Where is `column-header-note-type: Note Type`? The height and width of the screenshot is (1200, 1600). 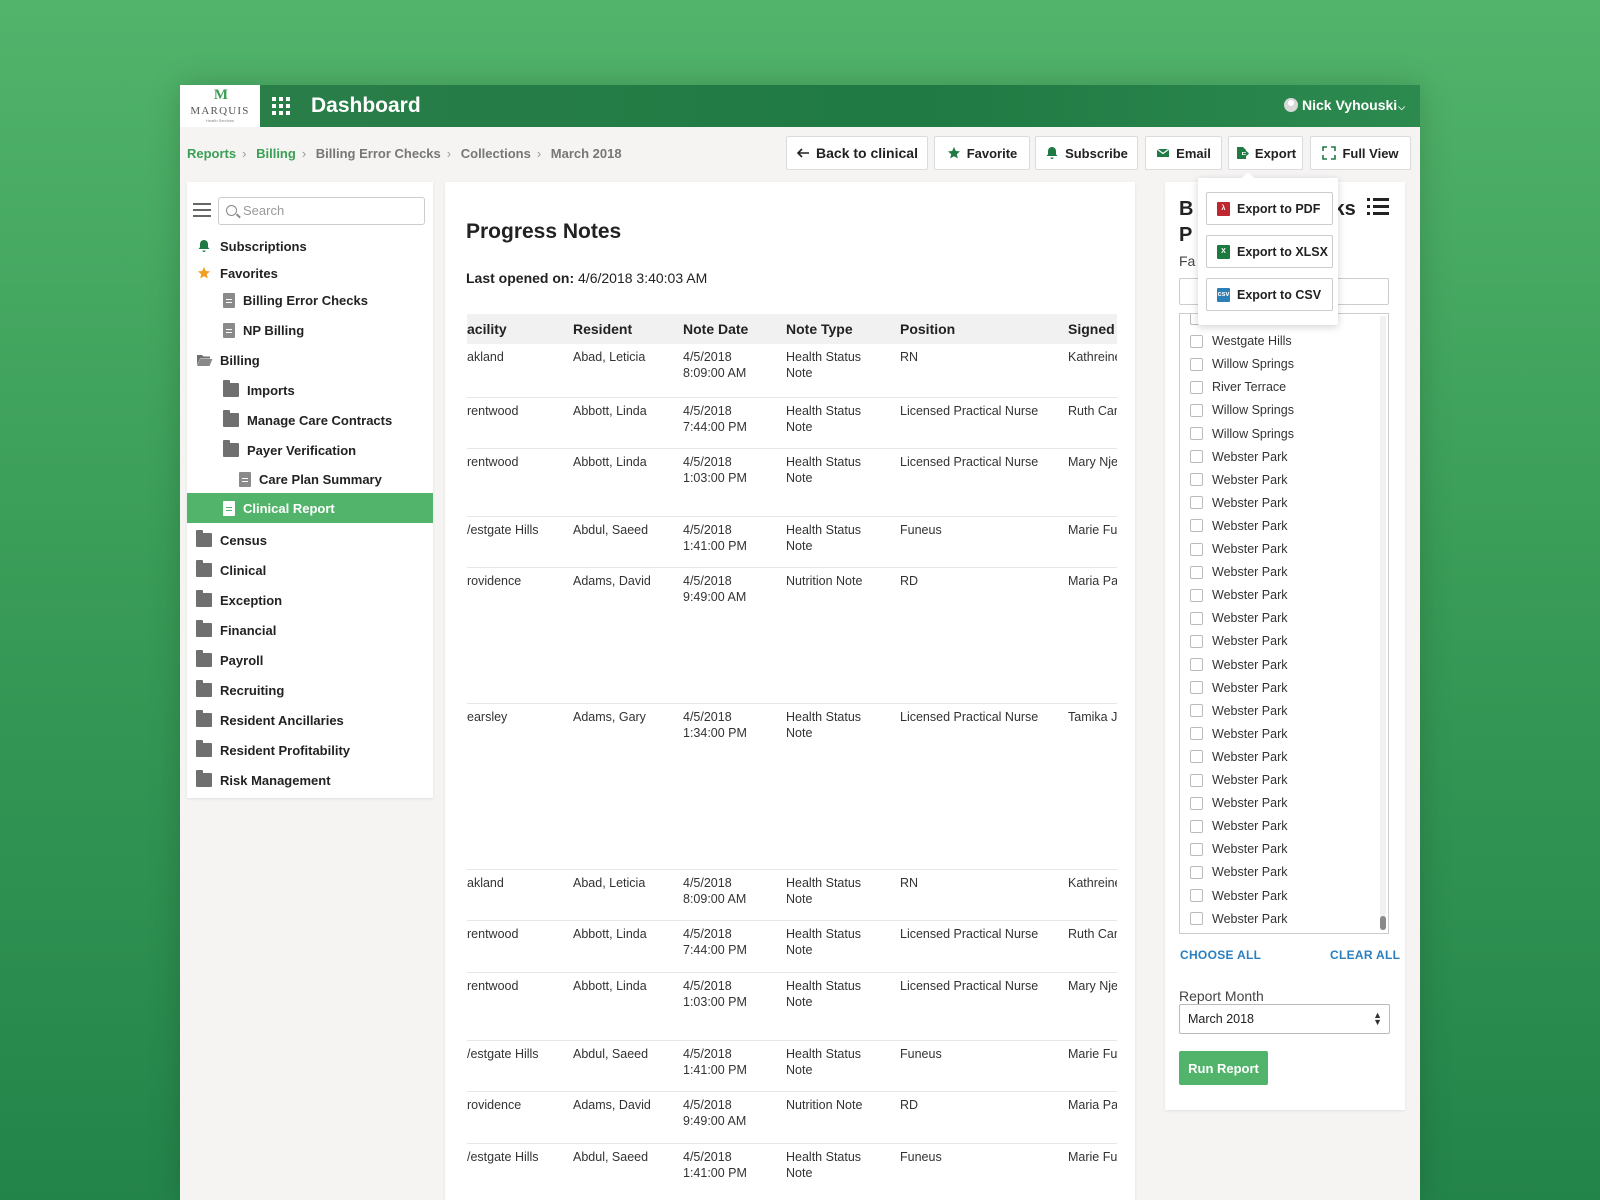
column-header-note-type: Note Type is located at coordinates (819, 329).